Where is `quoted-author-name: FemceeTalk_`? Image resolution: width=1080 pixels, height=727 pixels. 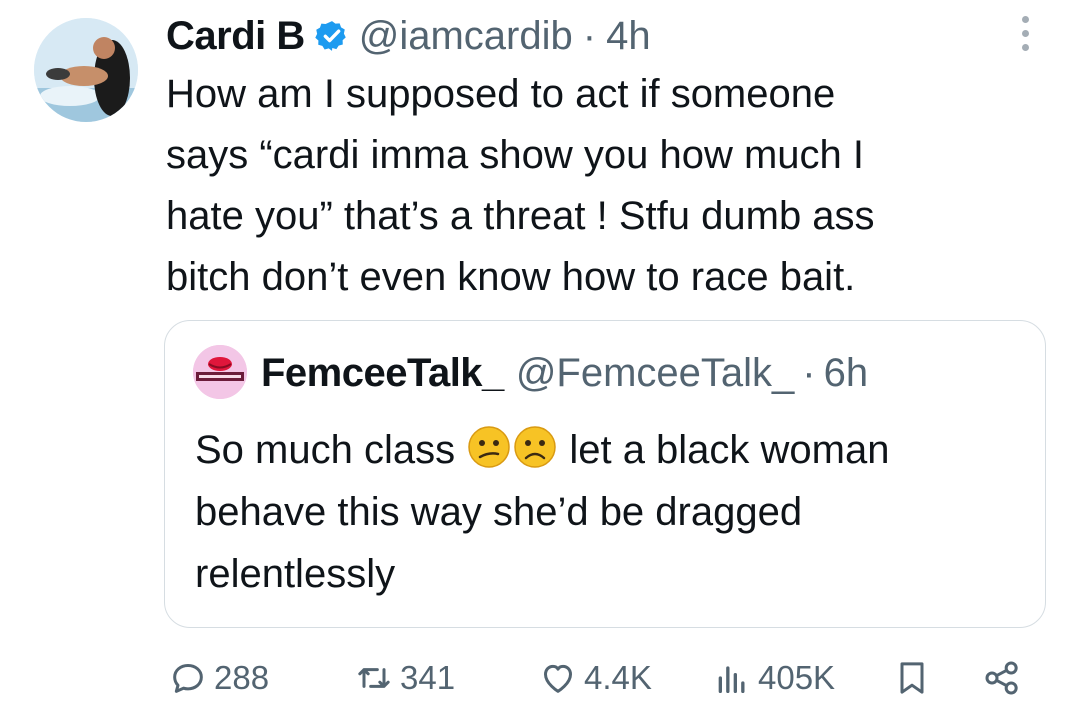 quoted-author-name: FemceeTalk_ is located at coordinates (382, 373).